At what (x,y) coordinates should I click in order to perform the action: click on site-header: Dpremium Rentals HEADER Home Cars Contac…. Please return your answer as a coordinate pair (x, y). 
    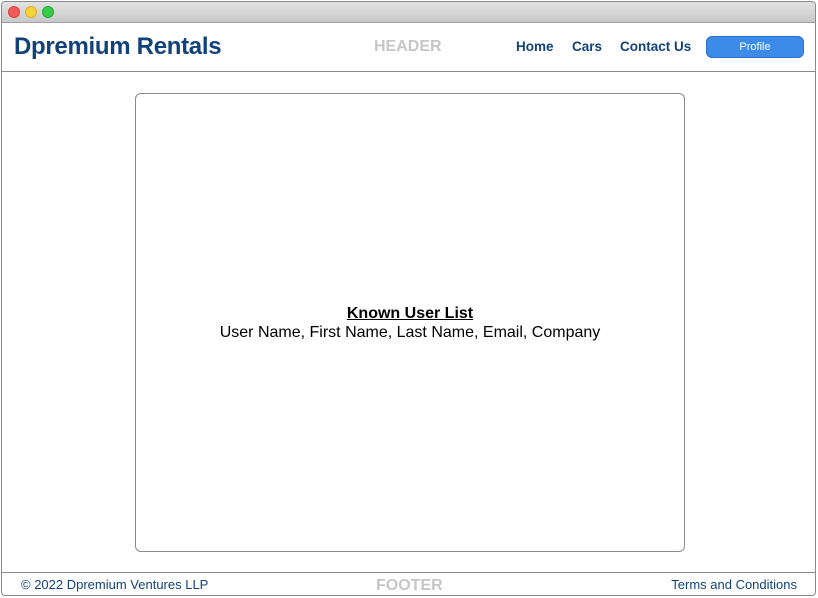
    Looking at the image, I should click on (408, 47).